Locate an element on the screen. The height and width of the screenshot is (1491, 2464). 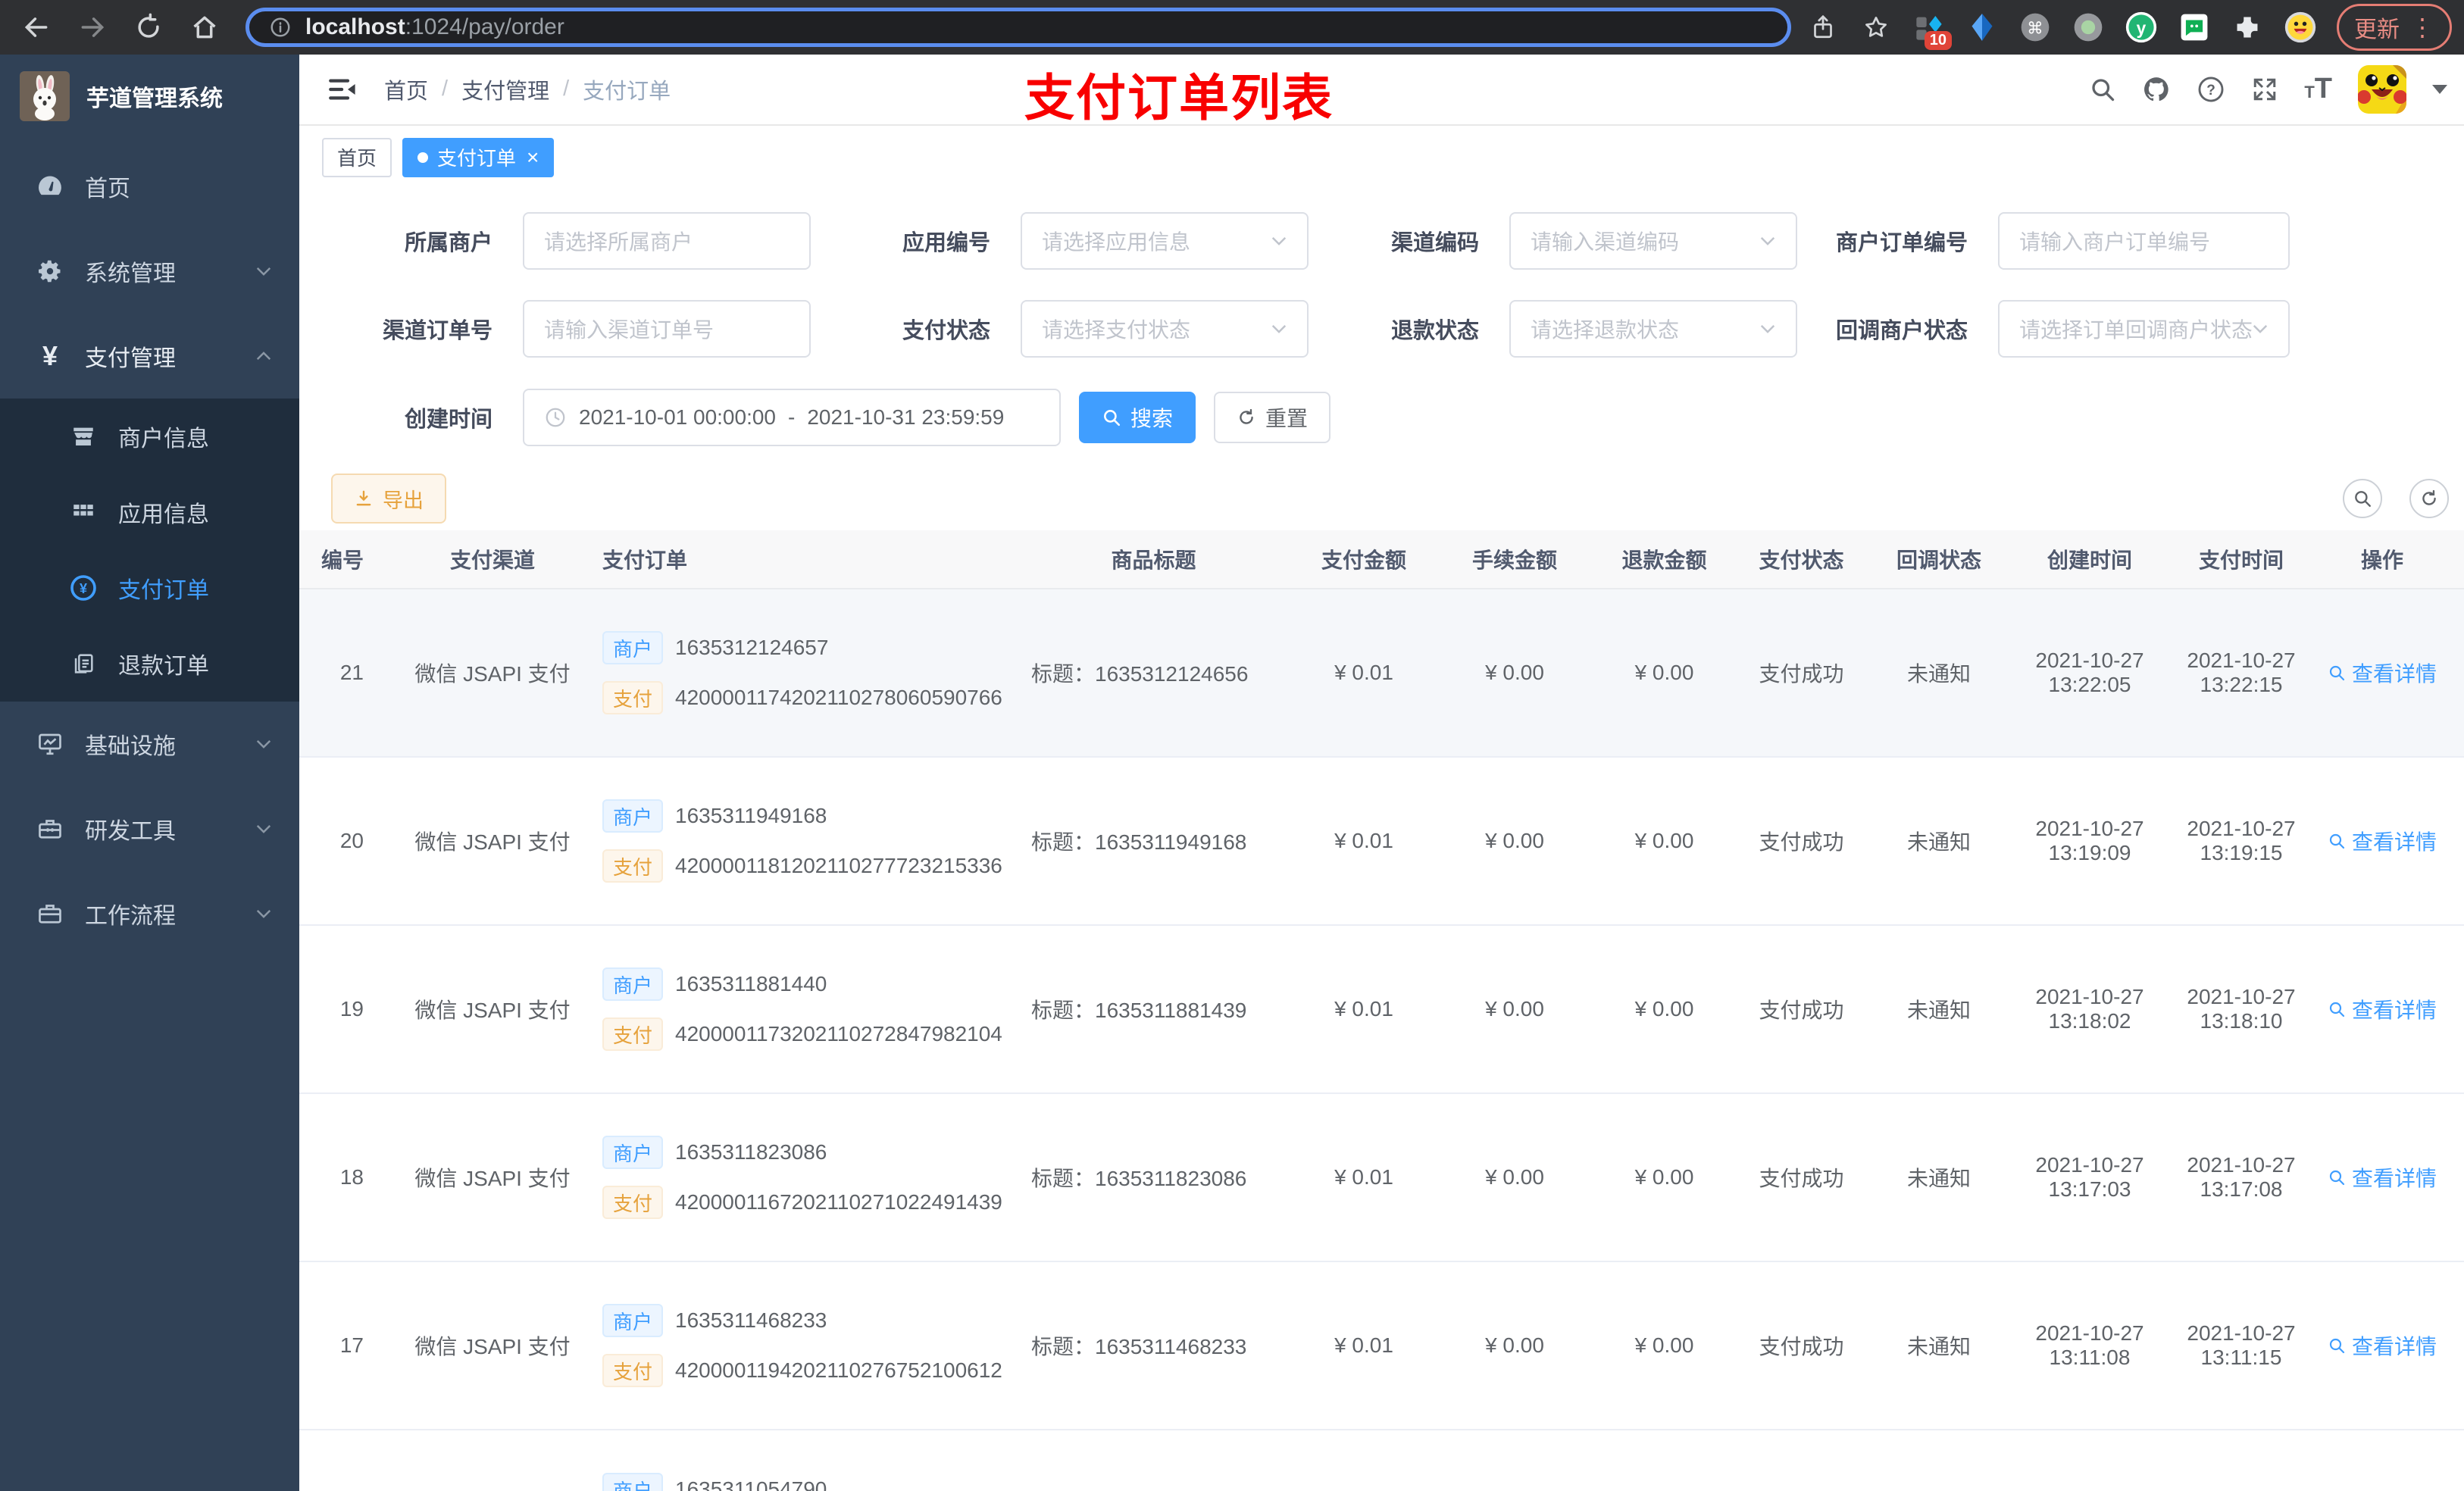
reset-button: 重置 is located at coordinates (1272, 417).